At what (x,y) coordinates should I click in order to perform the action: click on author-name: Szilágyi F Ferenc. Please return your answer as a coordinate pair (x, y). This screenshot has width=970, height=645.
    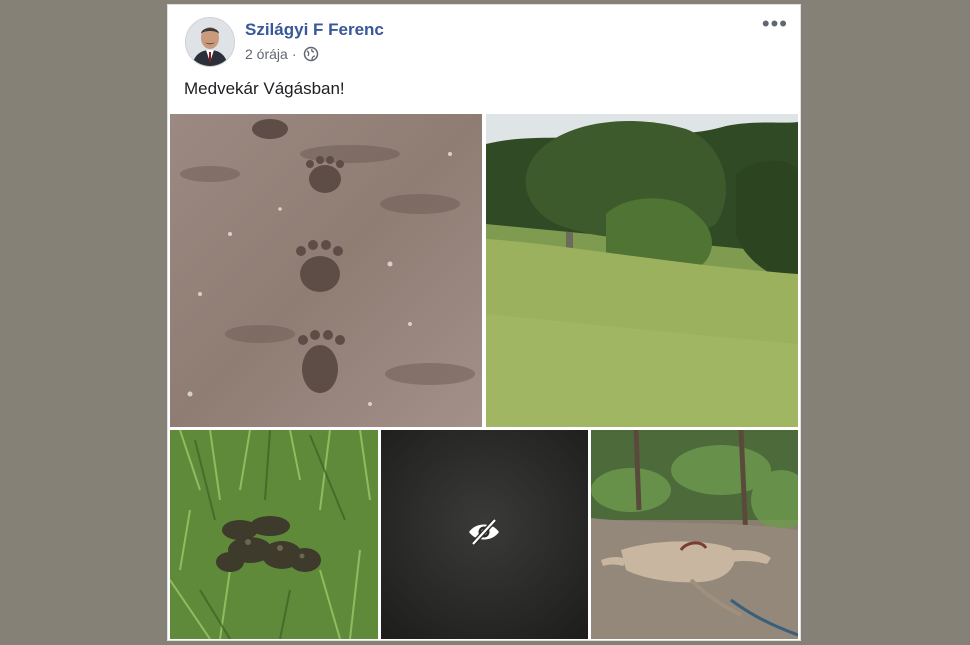
    Looking at the image, I should click on (314, 30).